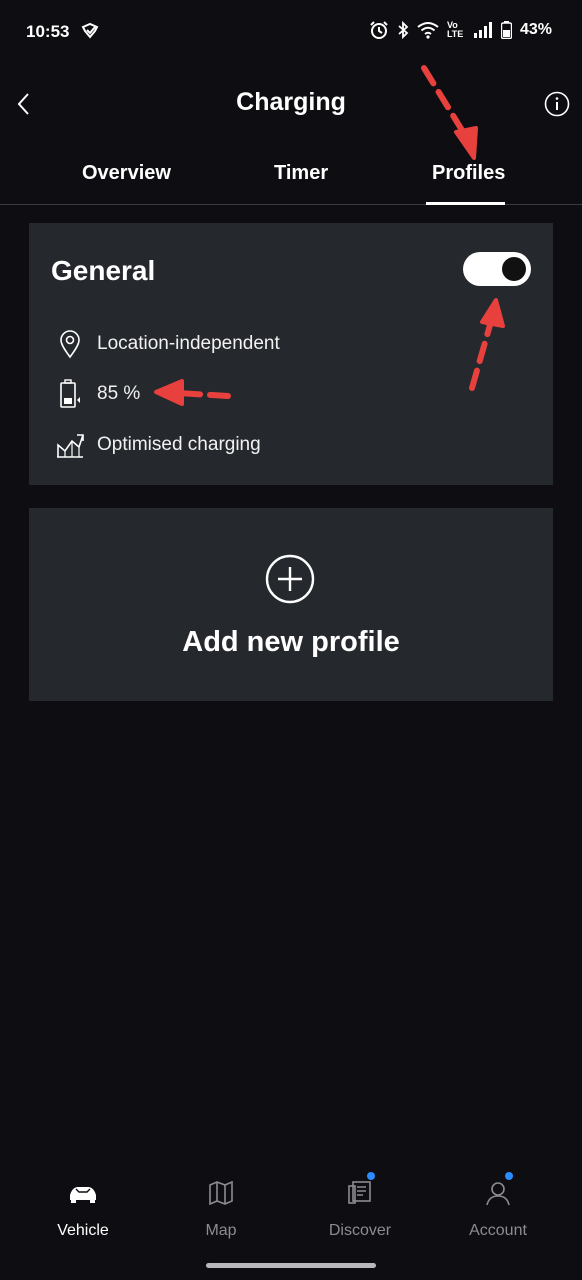 Image resolution: width=582 pixels, height=1280 pixels. Describe the element at coordinates (221, 1206) in the screenshot. I see `nav-map: Map` at that location.